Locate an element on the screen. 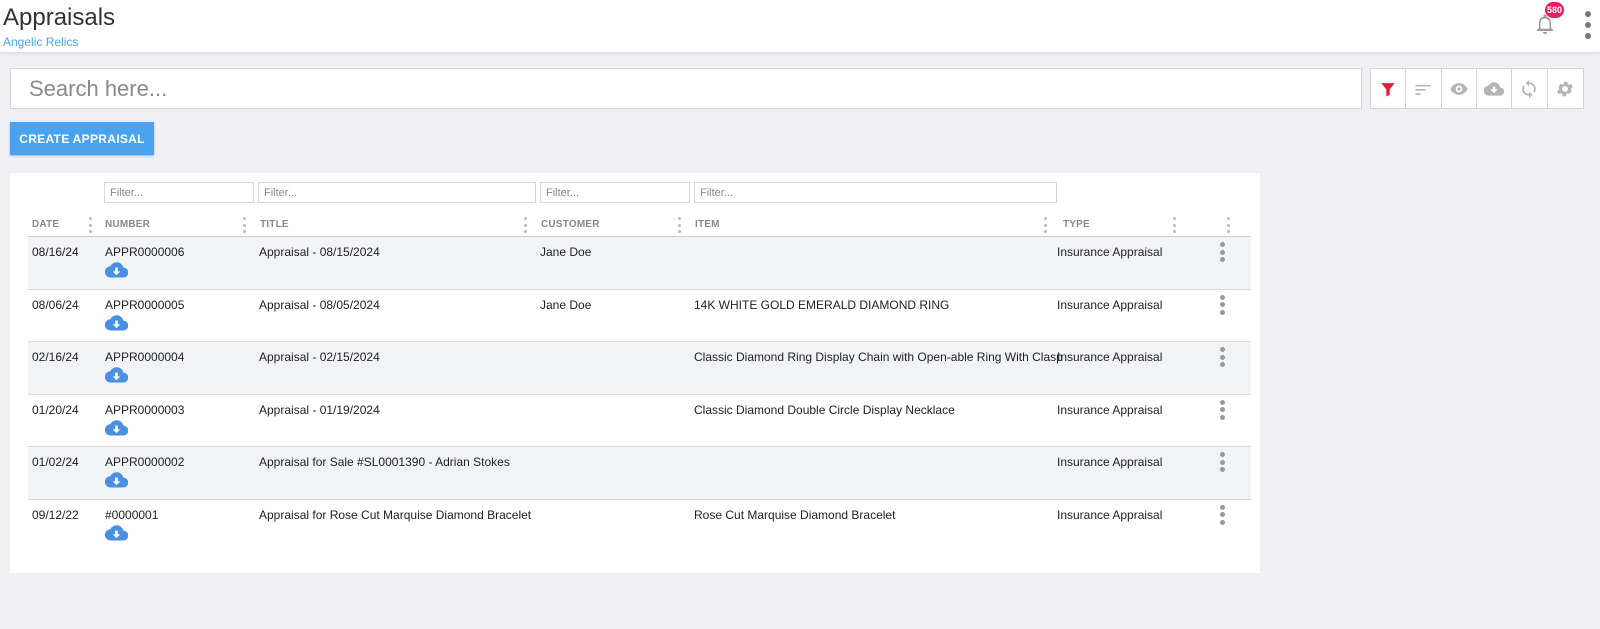  cell-date: 01/20/24 is located at coordinates (55, 409).